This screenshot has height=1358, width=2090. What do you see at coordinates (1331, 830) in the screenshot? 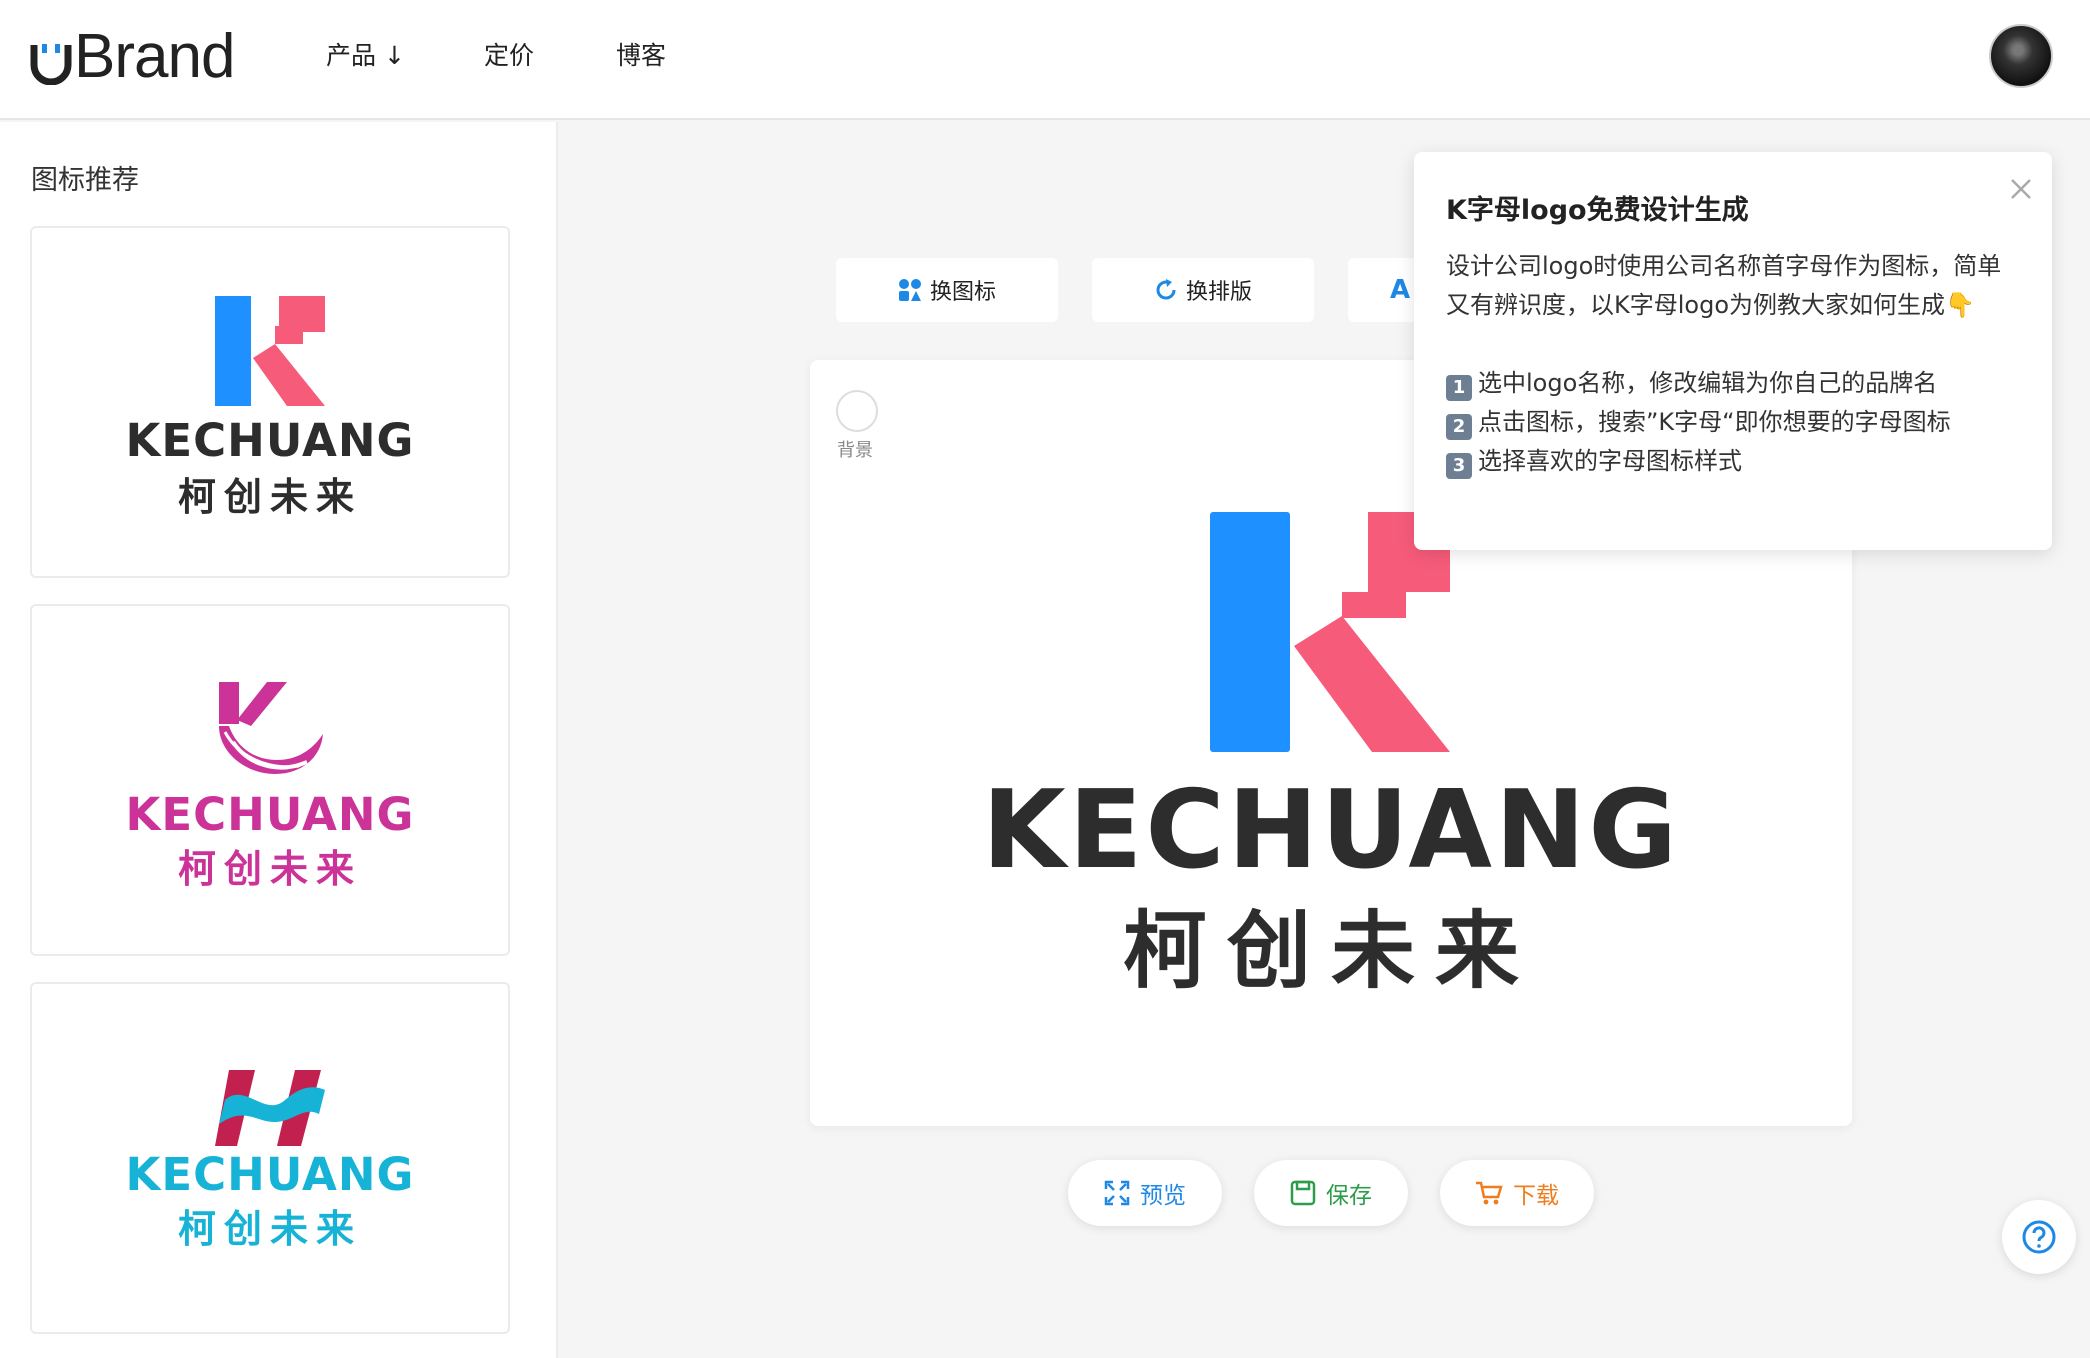
I see `logo-english-name: KECHUANG` at bounding box center [1331, 830].